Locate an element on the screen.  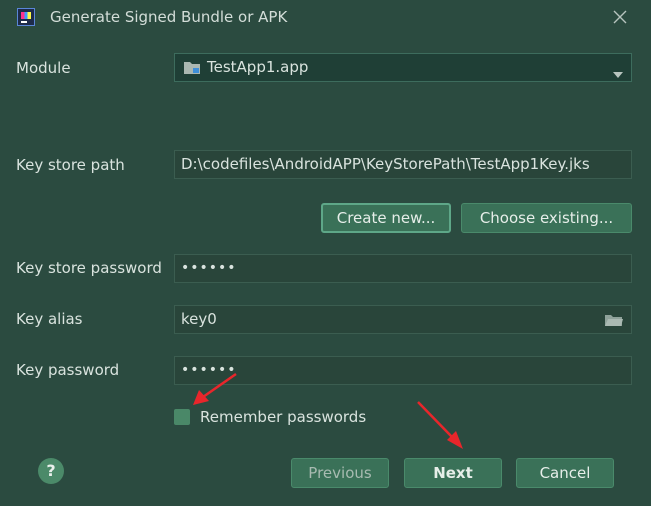
previous-button: Previous is located at coordinates (340, 473).